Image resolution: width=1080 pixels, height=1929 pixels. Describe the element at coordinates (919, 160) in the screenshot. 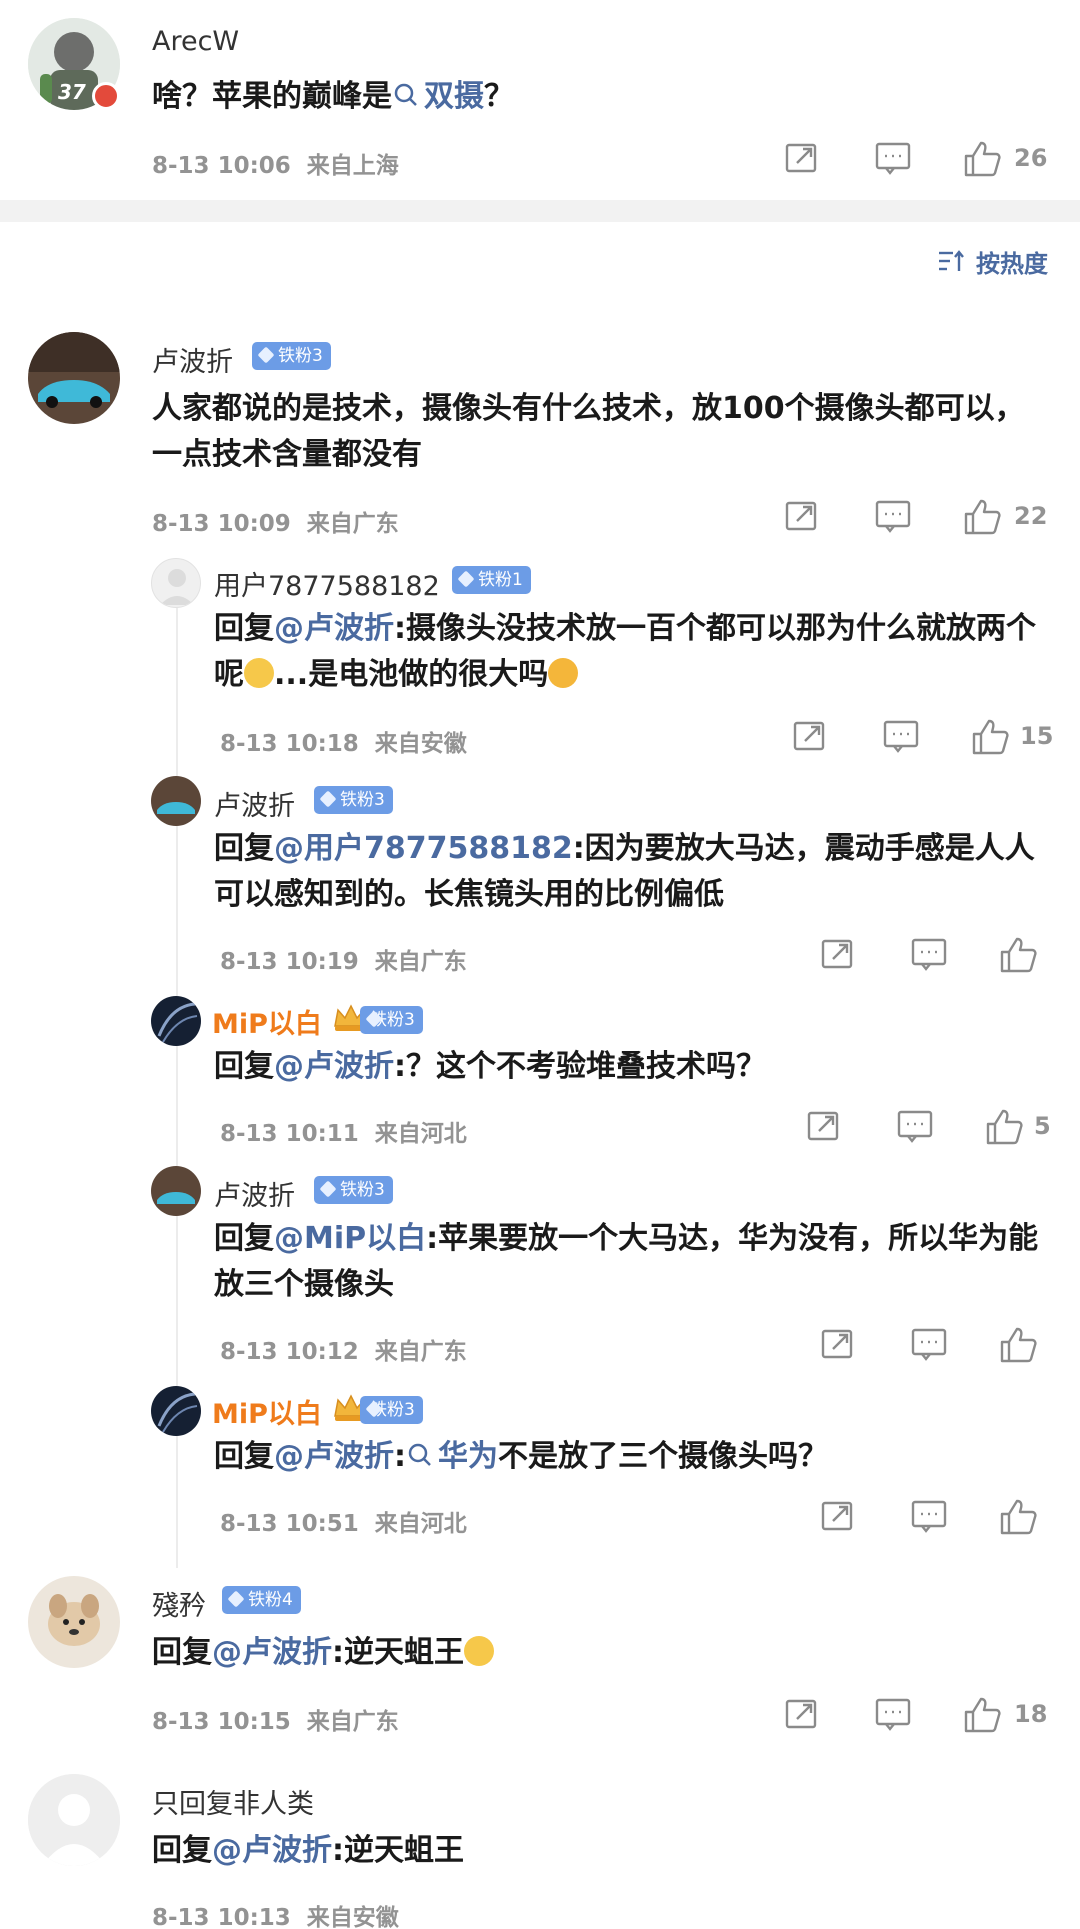

I see `comment-actions: 26` at that location.